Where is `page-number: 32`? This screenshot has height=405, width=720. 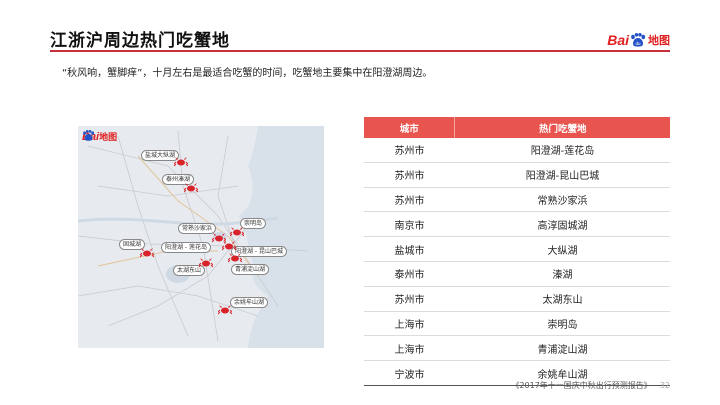
page-number: 32 is located at coordinates (664, 385).